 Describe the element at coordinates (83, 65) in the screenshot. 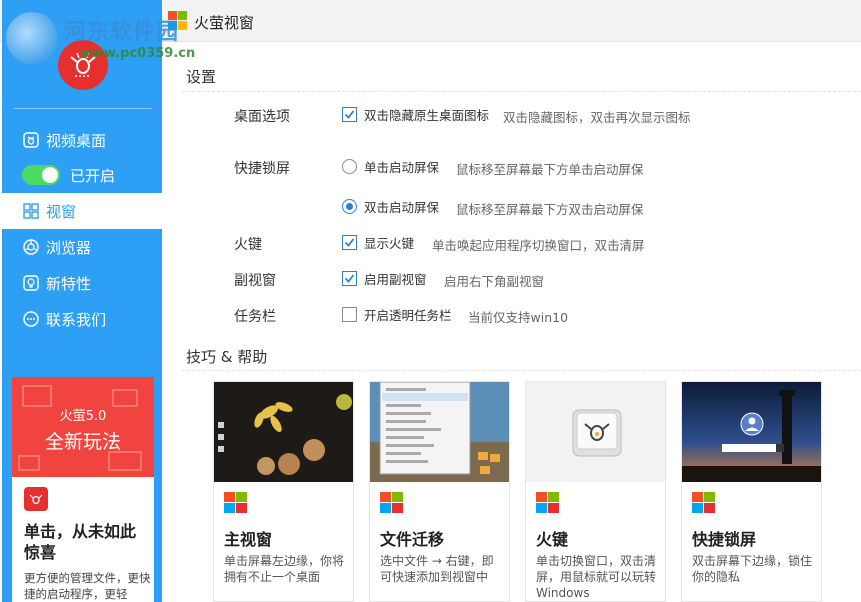

I see `app-logo-icon` at that location.